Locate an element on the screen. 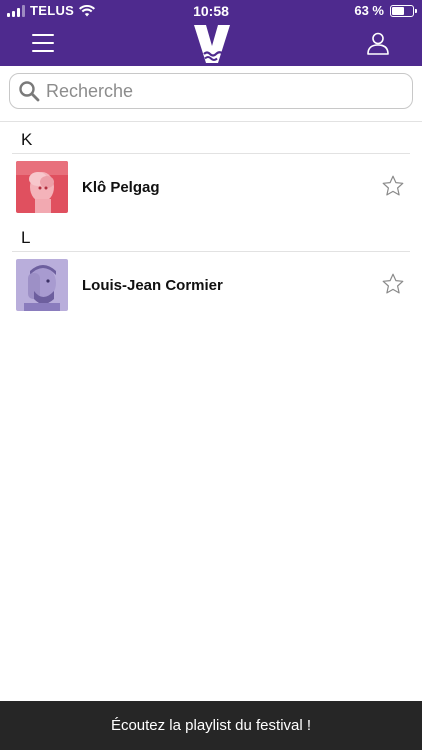 The image size is (422, 750). search-bar is located at coordinates (211, 91).